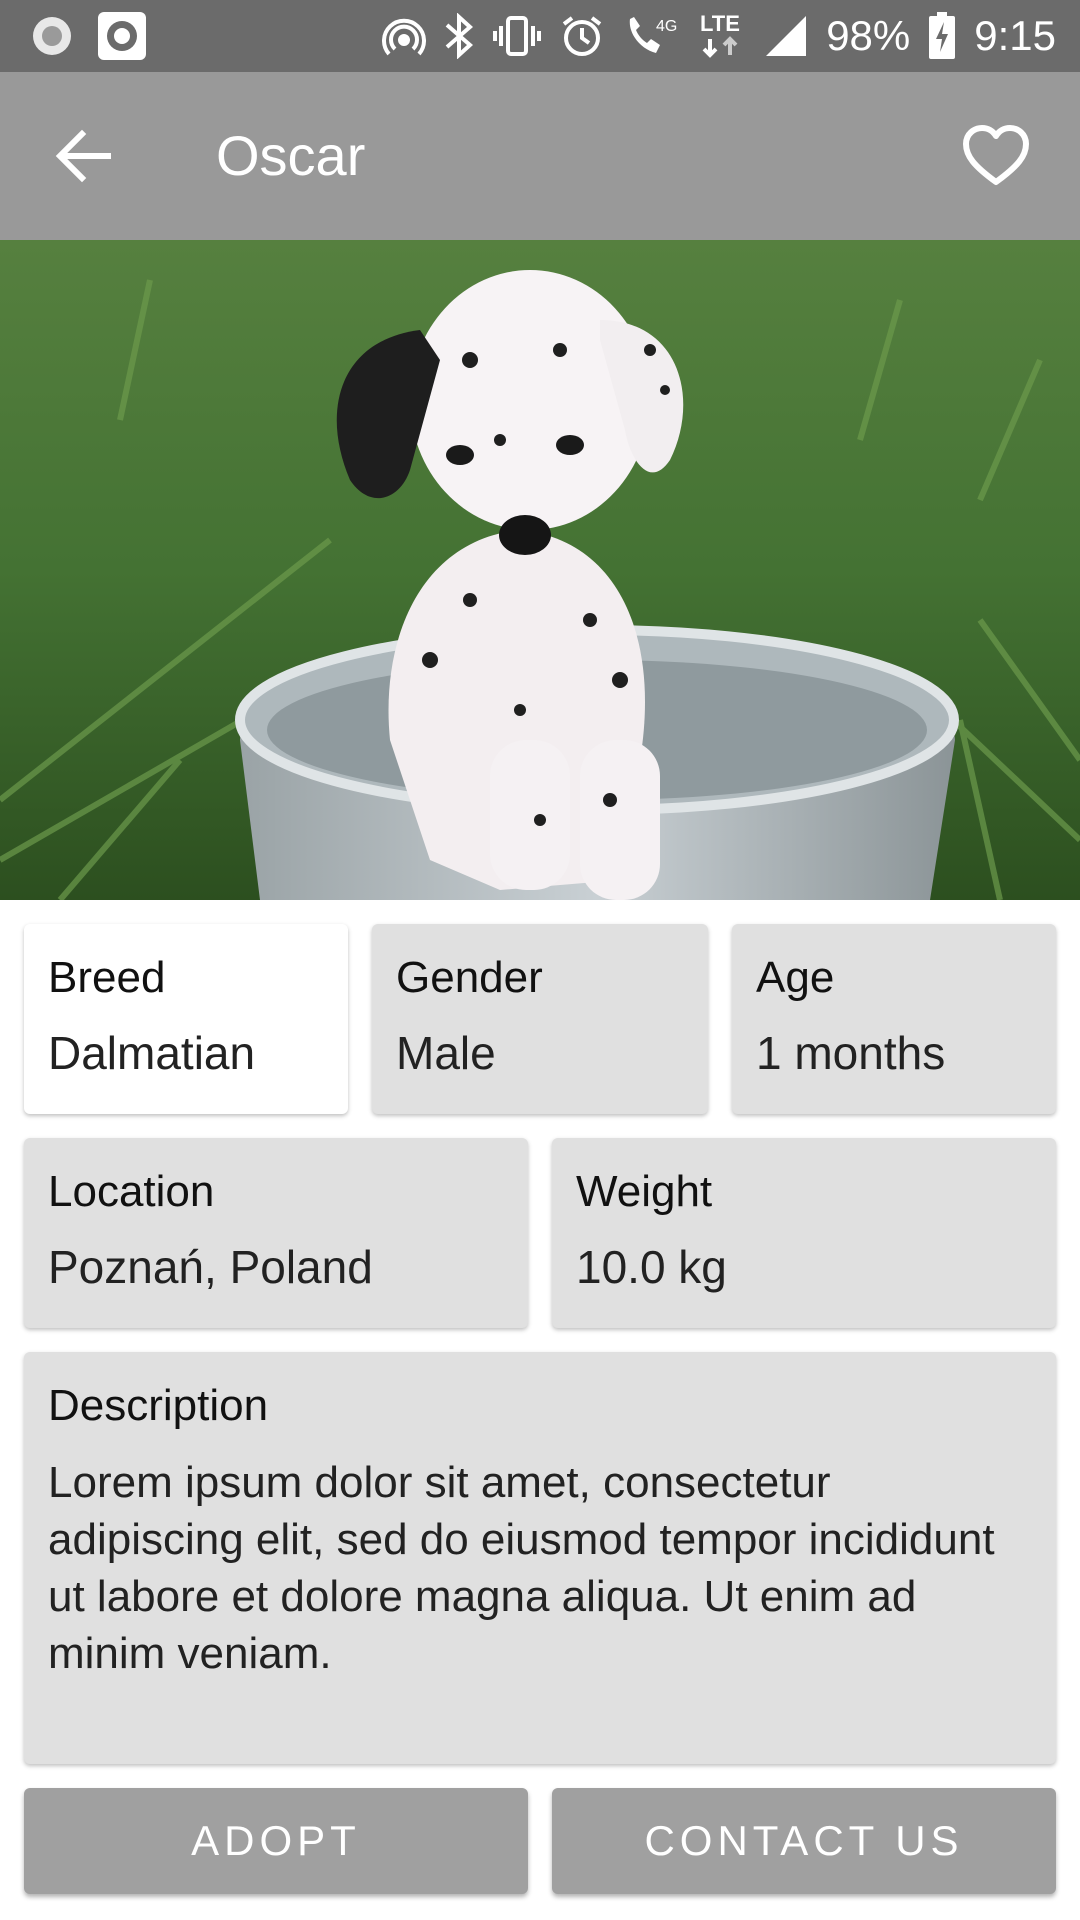 This screenshot has height=1920, width=1080. I want to click on age-card: Age 1 months, so click(894, 1019).